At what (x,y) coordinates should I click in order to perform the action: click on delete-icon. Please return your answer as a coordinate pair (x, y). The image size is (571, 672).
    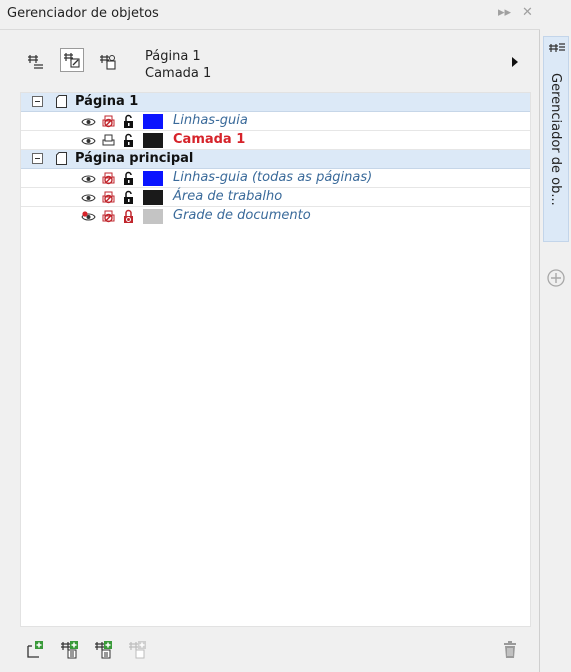
    Looking at the image, I should click on (510, 650).